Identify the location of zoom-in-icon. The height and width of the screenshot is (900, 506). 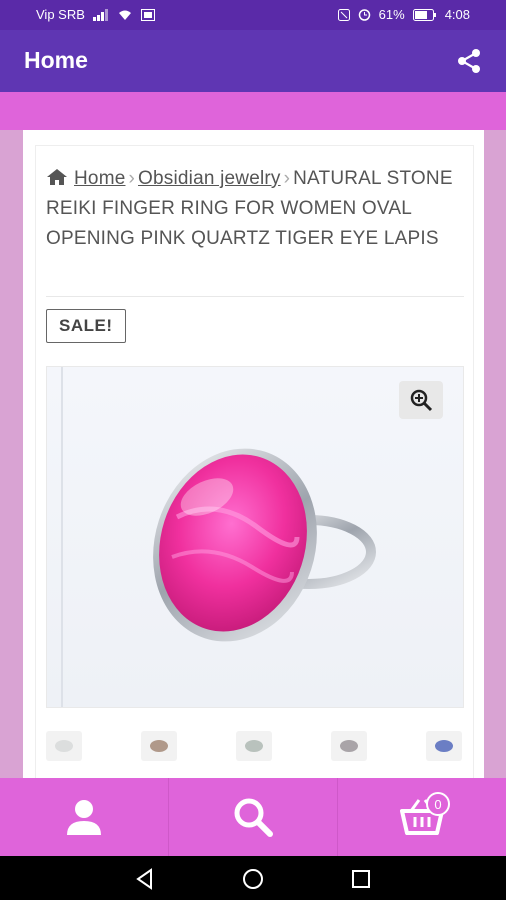
(421, 400).